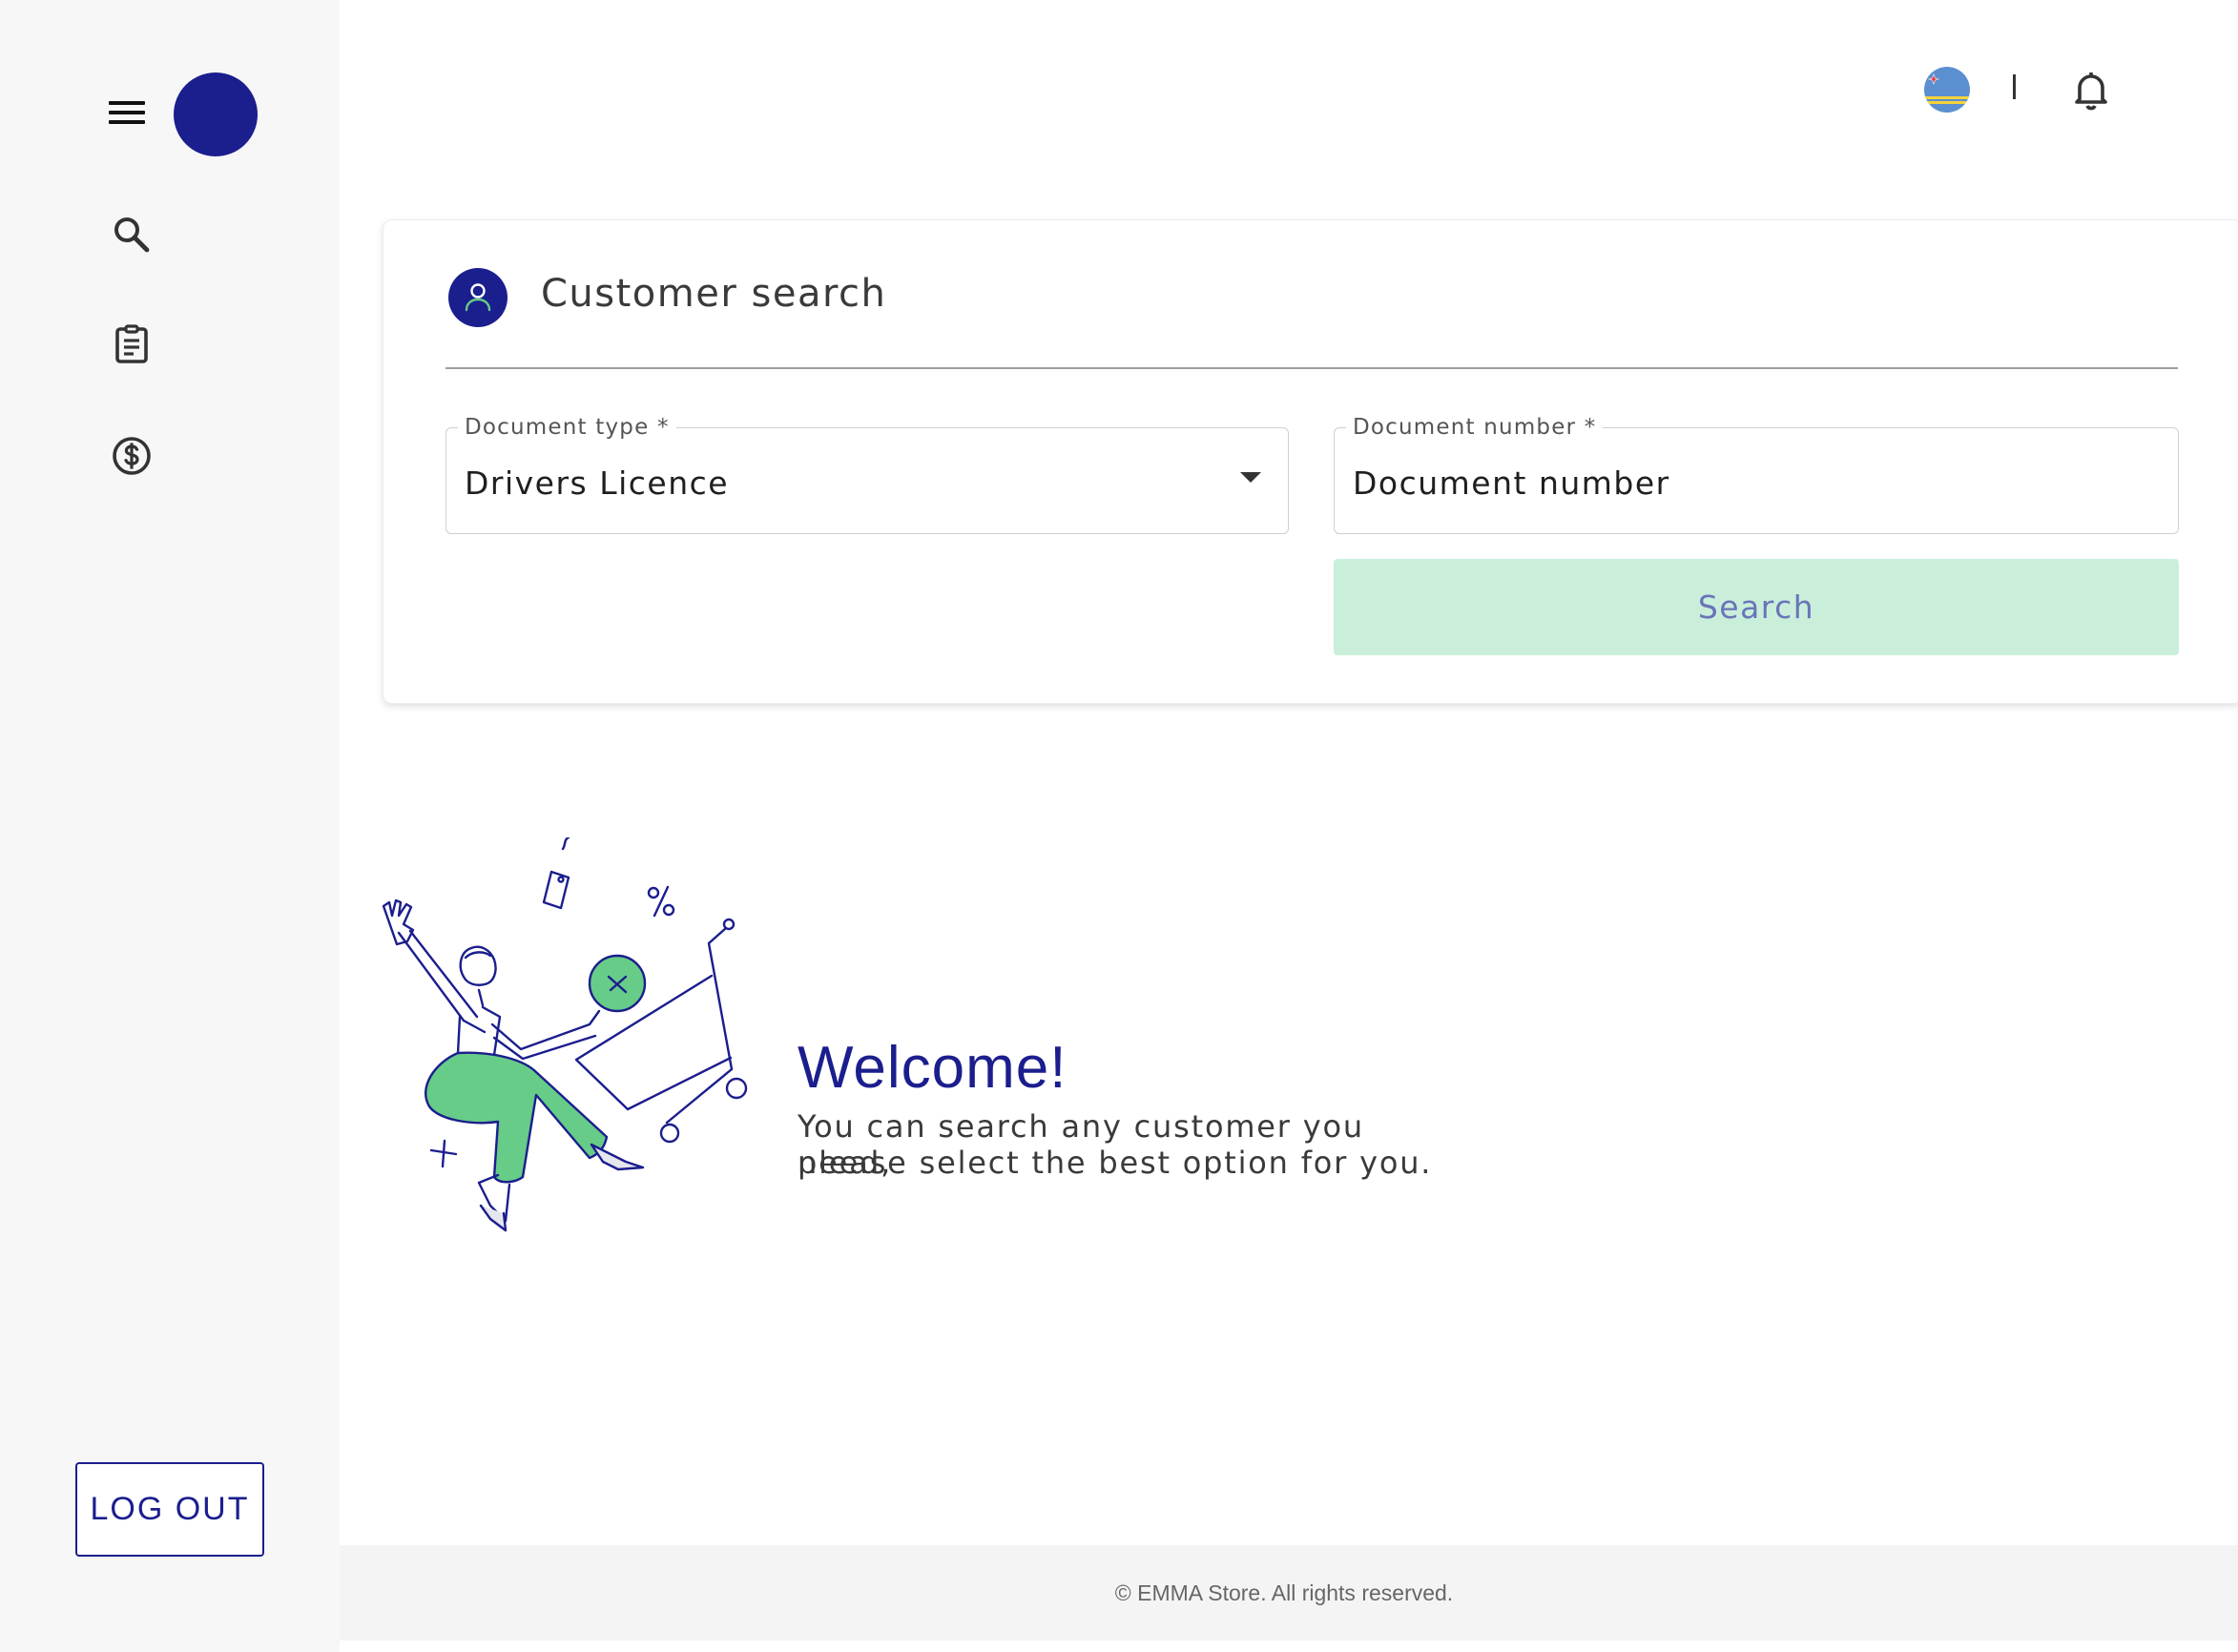 The width and height of the screenshot is (2238, 1652). What do you see at coordinates (128, 113) in the screenshot?
I see `menu-icon` at bounding box center [128, 113].